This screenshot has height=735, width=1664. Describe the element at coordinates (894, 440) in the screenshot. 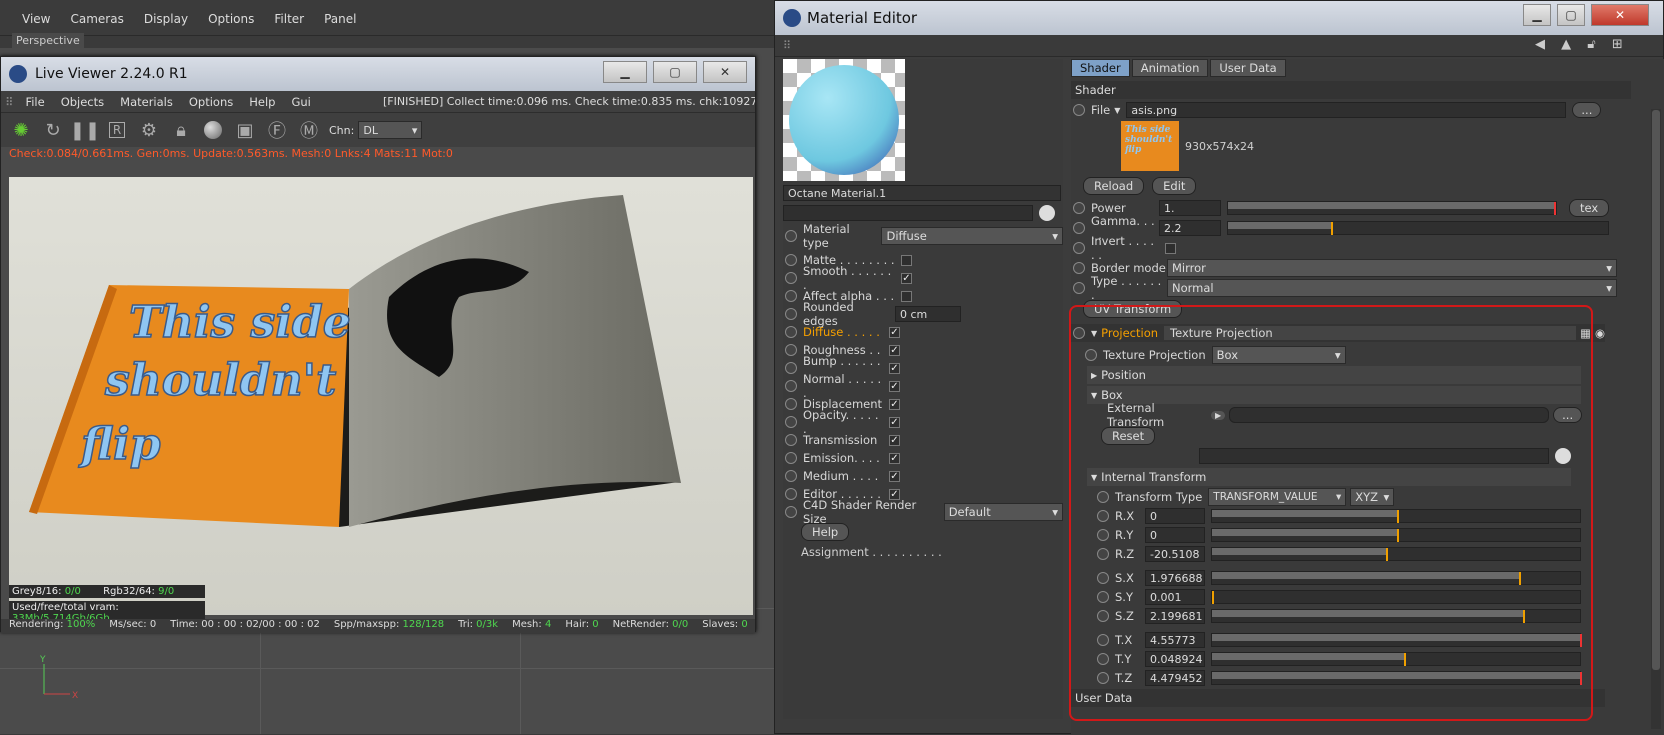

I see `transmission-checkbox: ✓` at that location.